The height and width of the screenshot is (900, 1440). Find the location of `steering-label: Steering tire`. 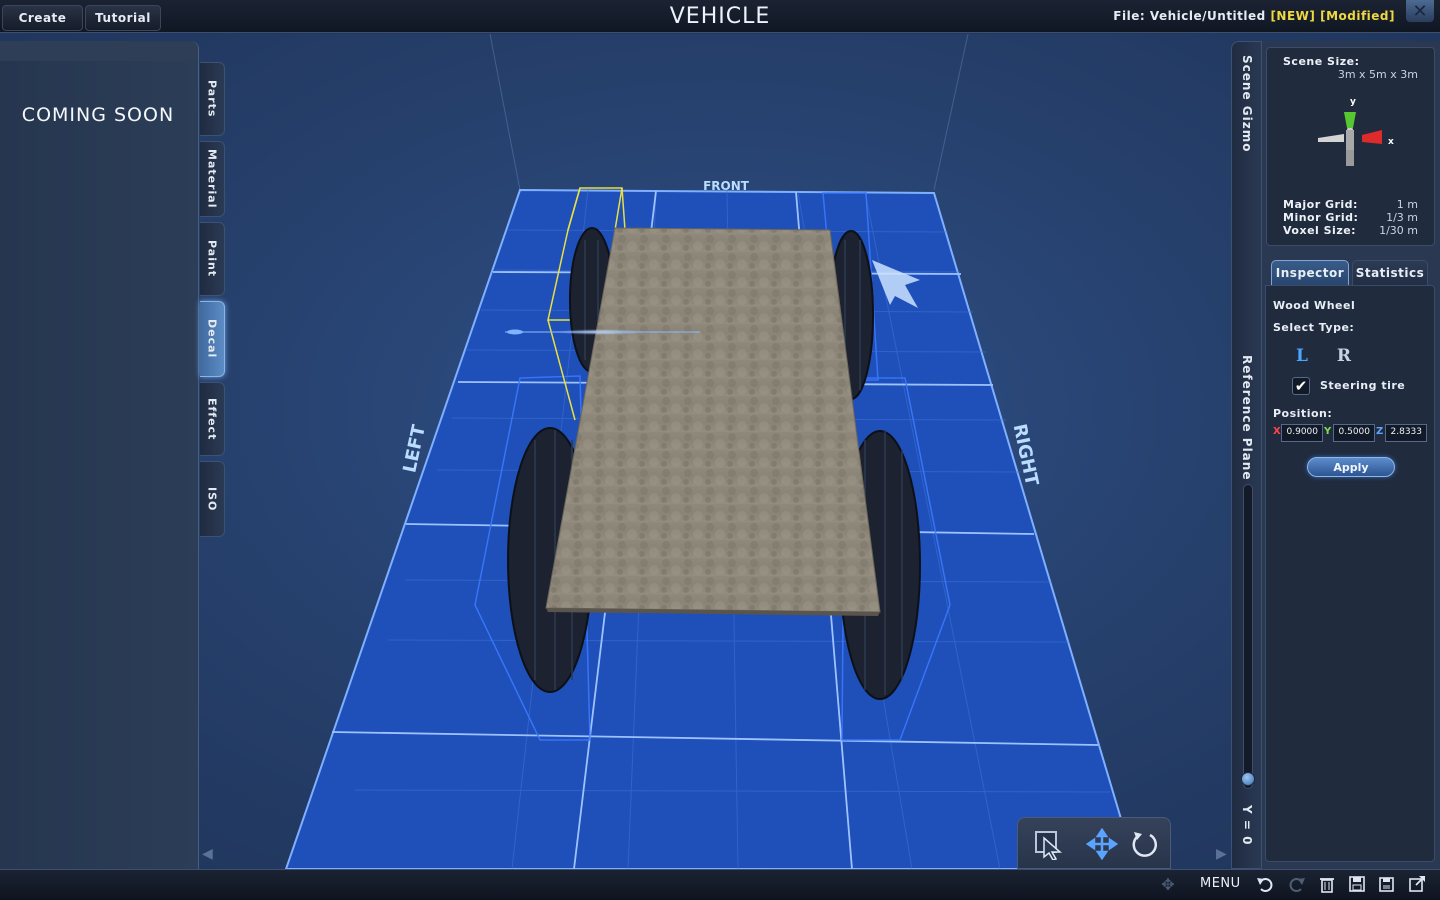

steering-label: Steering tire is located at coordinates (1363, 385).